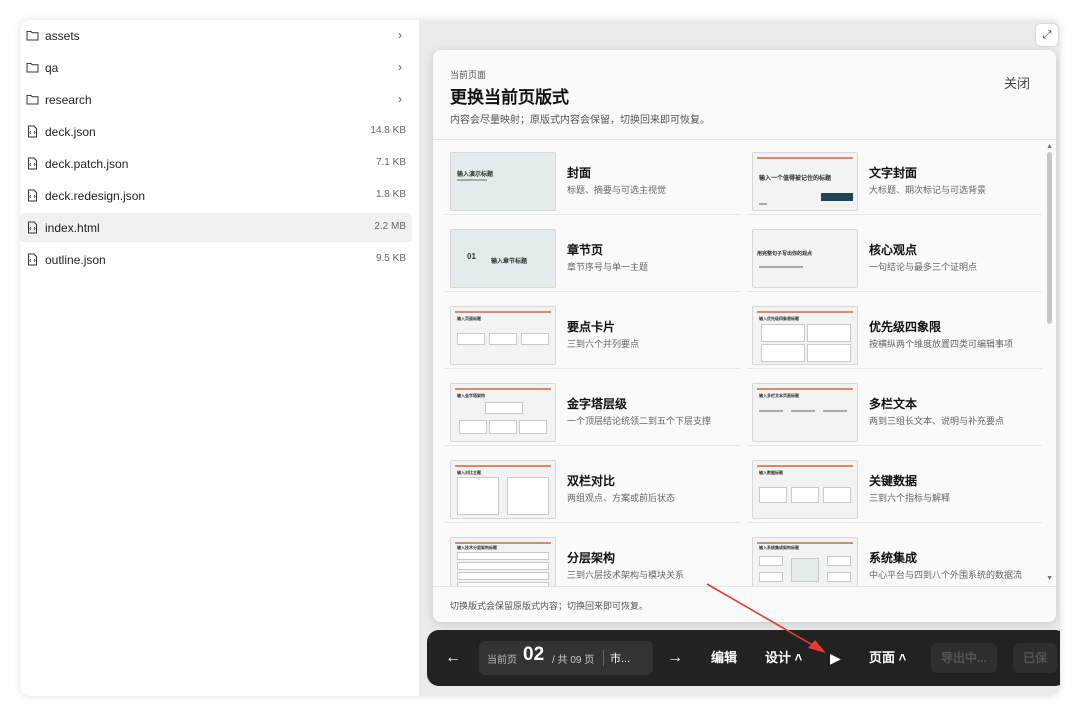 This screenshot has height=717, width=1080. I want to click on file-name: outline.json, so click(75, 260).